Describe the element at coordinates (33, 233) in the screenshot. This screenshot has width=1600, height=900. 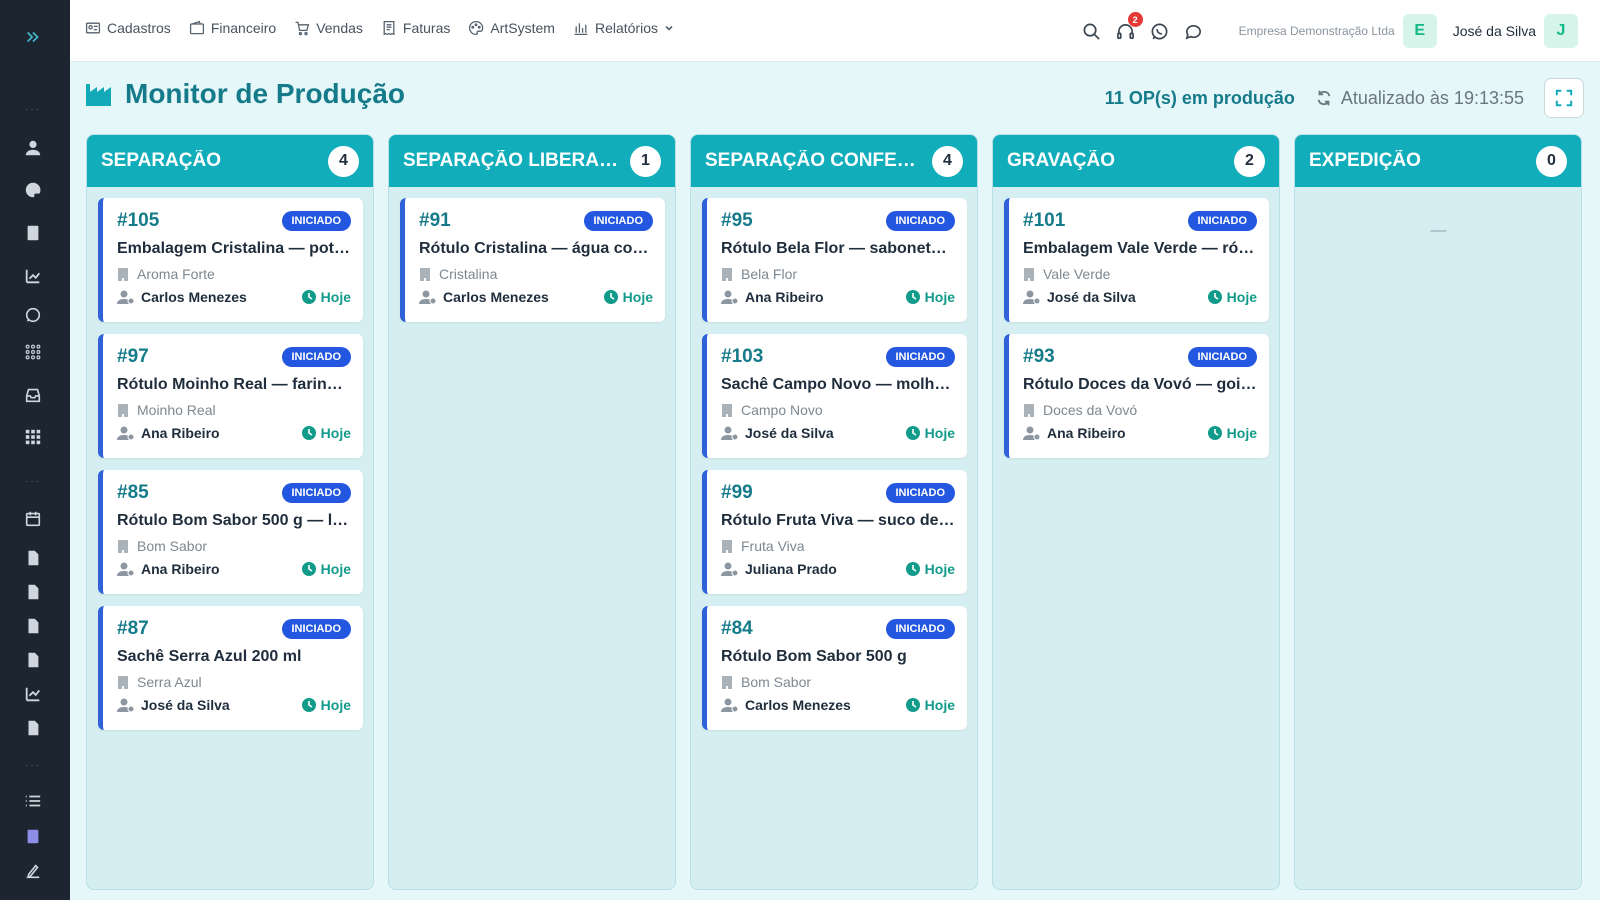
I see `book-icon` at that location.